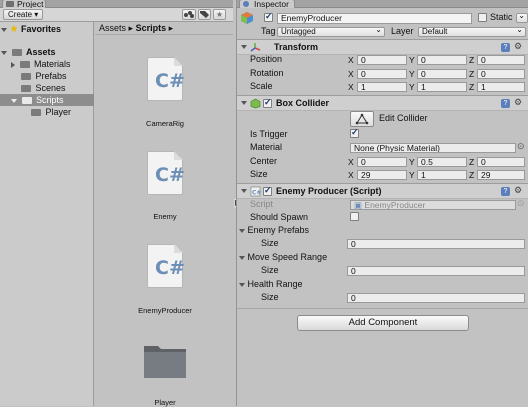 This screenshot has height=407, width=528. Describe the element at coordinates (24, 4) in the screenshot. I see `tab-project: Project` at that location.